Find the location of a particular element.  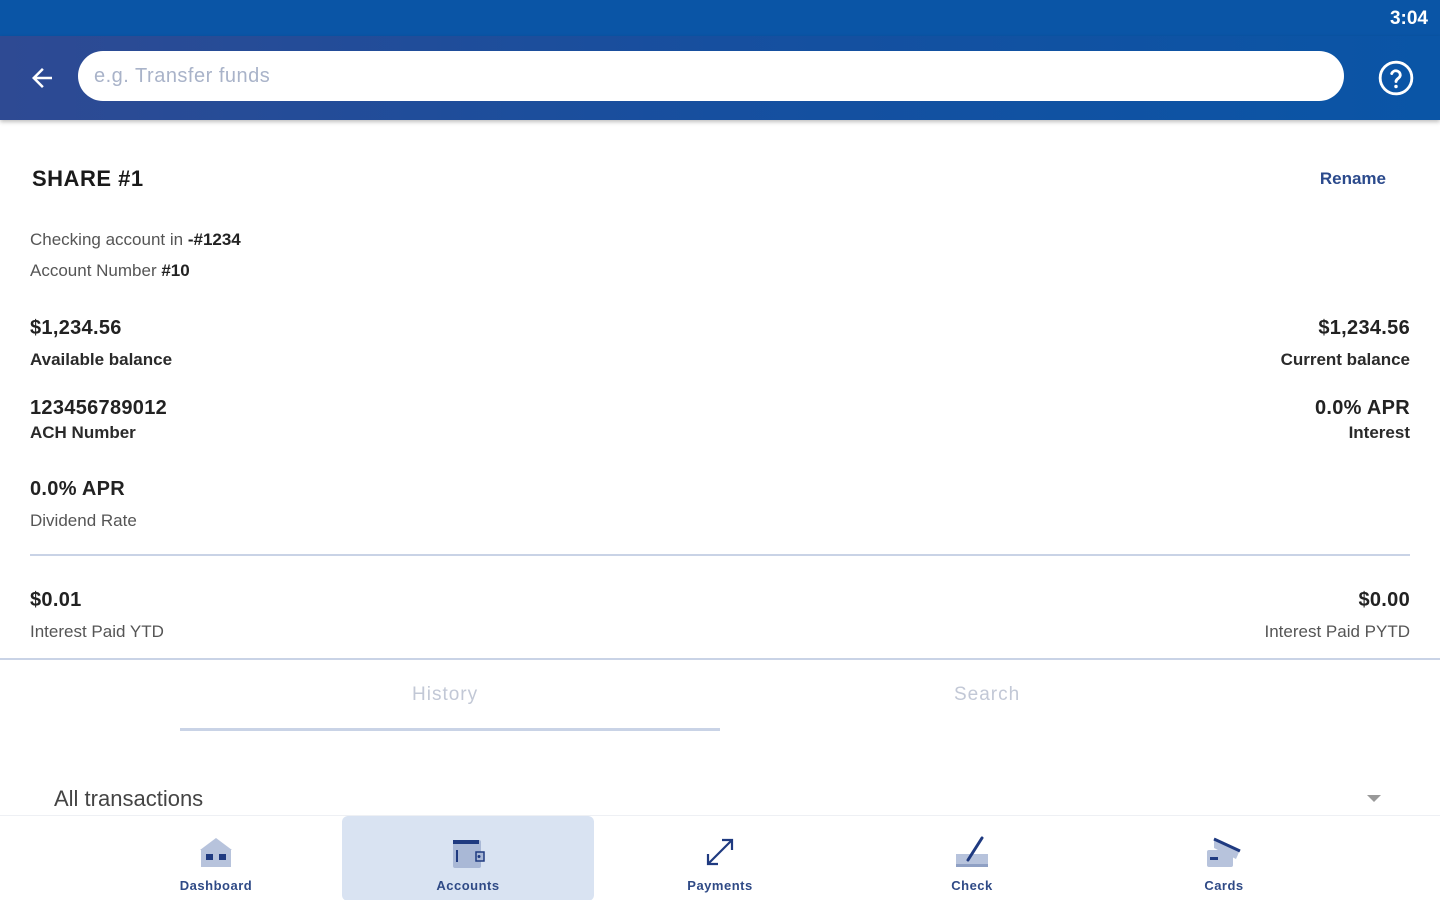

app-bar is located at coordinates (720, 78).